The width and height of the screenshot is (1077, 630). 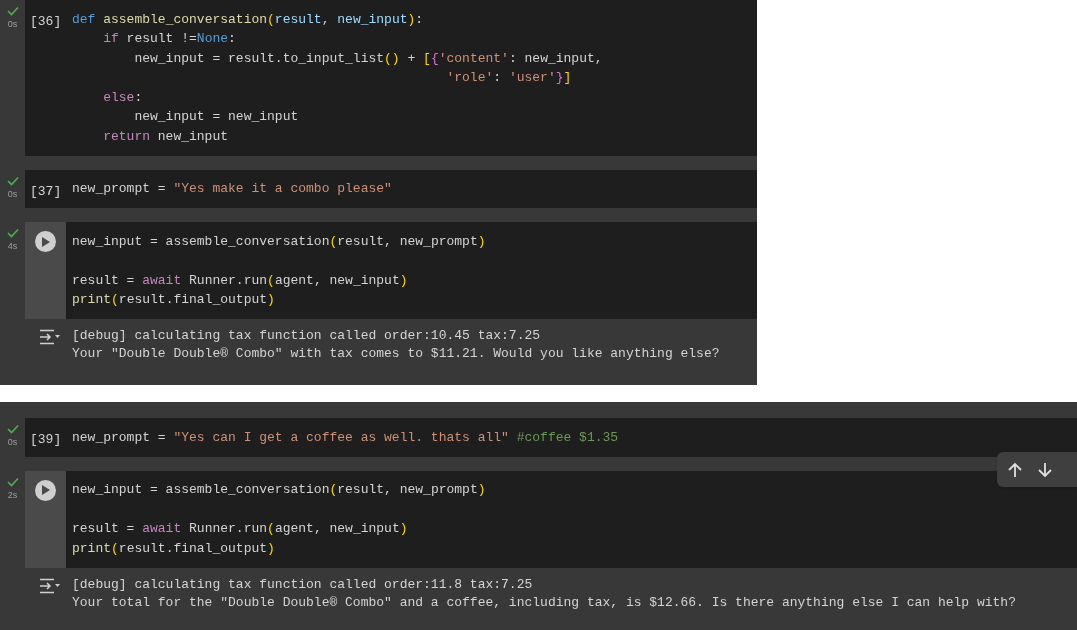 What do you see at coordinates (544, 602) in the screenshot?
I see `output-line: Your total for the "Double Double® Combo" and a coffee, including tax, is $12.66. Is there anything else I can help with?` at bounding box center [544, 602].